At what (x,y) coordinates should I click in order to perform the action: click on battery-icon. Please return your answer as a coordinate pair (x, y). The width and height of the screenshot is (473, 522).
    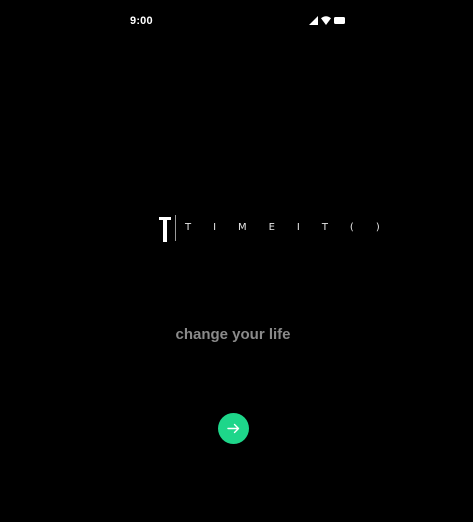
    Looking at the image, I should click on (339, 20).